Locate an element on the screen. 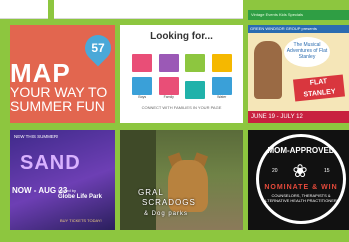 This screenshot has width=349, height=242. child-icon is located at coordinates (168, 63).